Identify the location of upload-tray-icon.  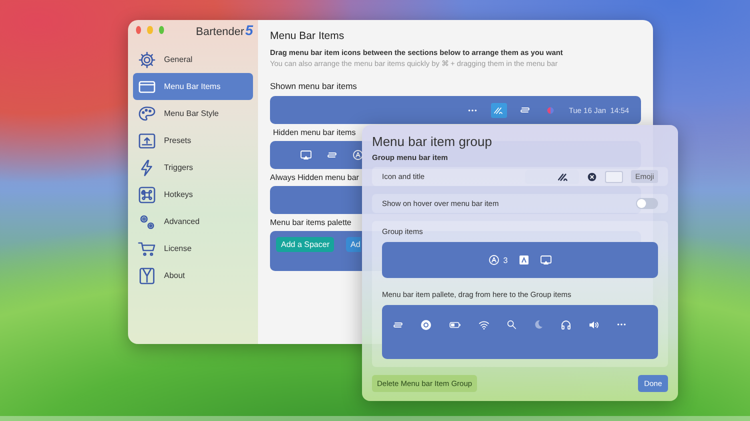
(147, 141).